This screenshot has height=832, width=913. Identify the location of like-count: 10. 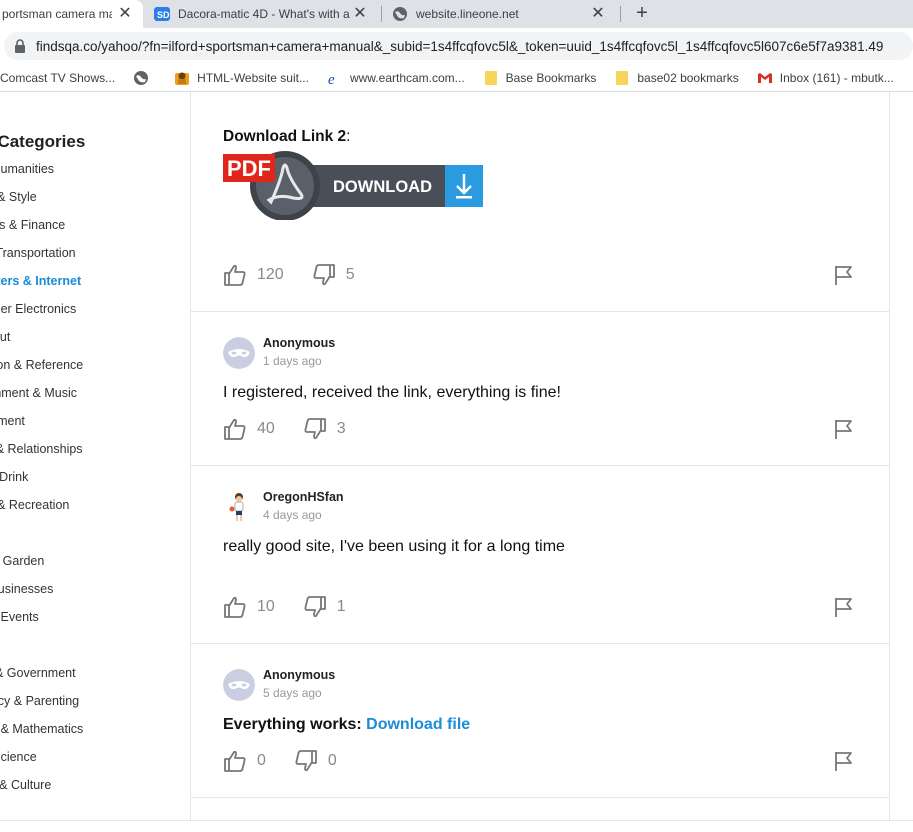
(266, 606).